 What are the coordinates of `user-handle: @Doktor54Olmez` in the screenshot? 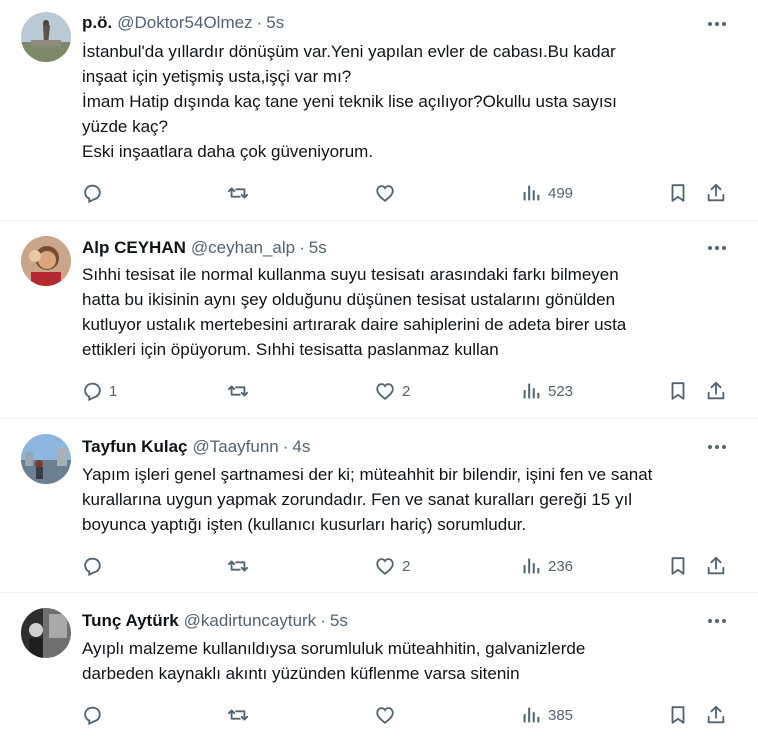 It's located at (184, 23).